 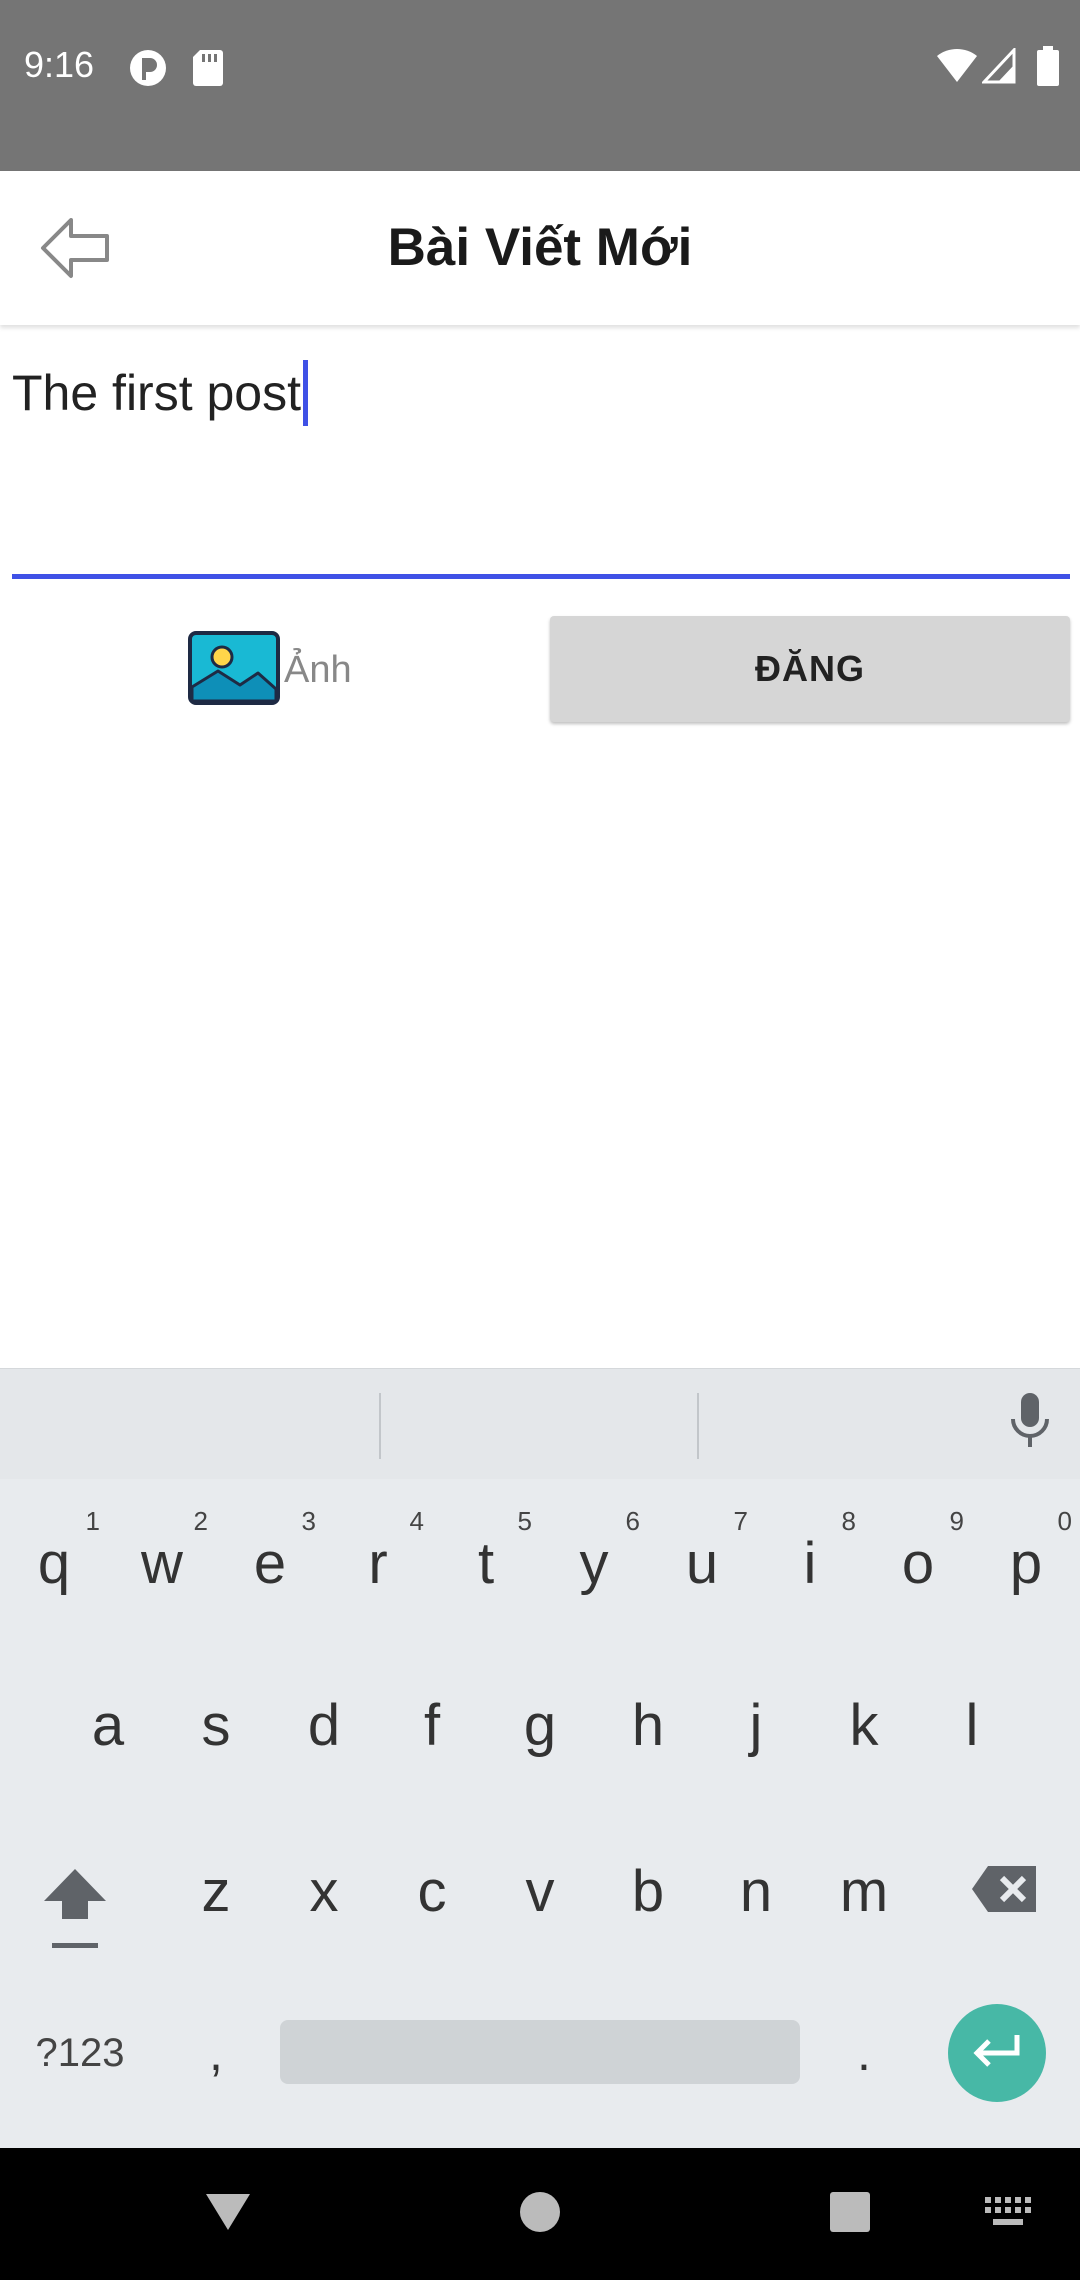 What do you see at coordinates (59, 64) in the screenshot?
I see `status-time: 9:16` at bounding box center [59, 64].